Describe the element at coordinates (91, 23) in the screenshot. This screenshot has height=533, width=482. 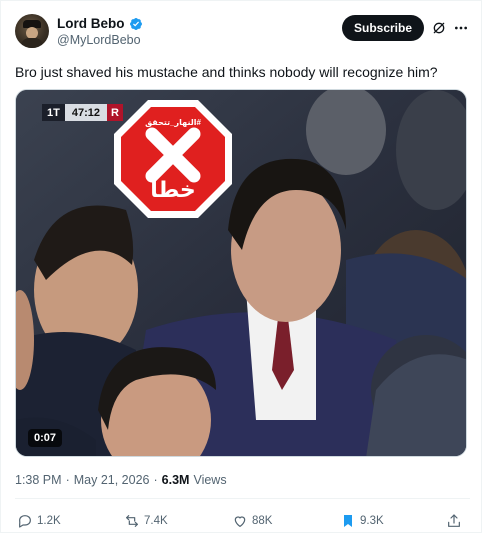
I see `author-display-name: Lord Bebo` at that location.